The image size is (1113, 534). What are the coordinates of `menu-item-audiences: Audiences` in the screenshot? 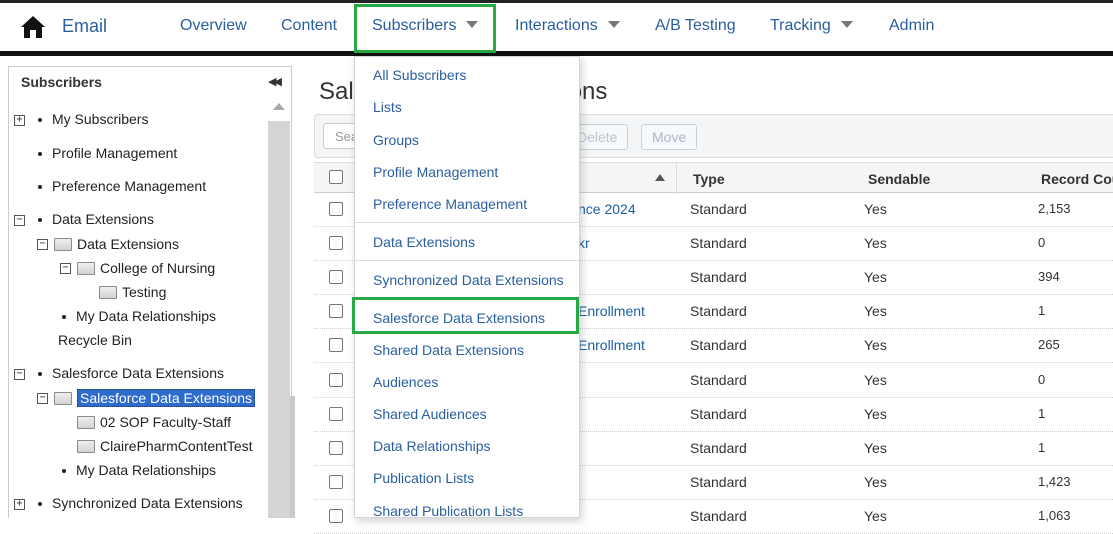 It's located at (405, 382).